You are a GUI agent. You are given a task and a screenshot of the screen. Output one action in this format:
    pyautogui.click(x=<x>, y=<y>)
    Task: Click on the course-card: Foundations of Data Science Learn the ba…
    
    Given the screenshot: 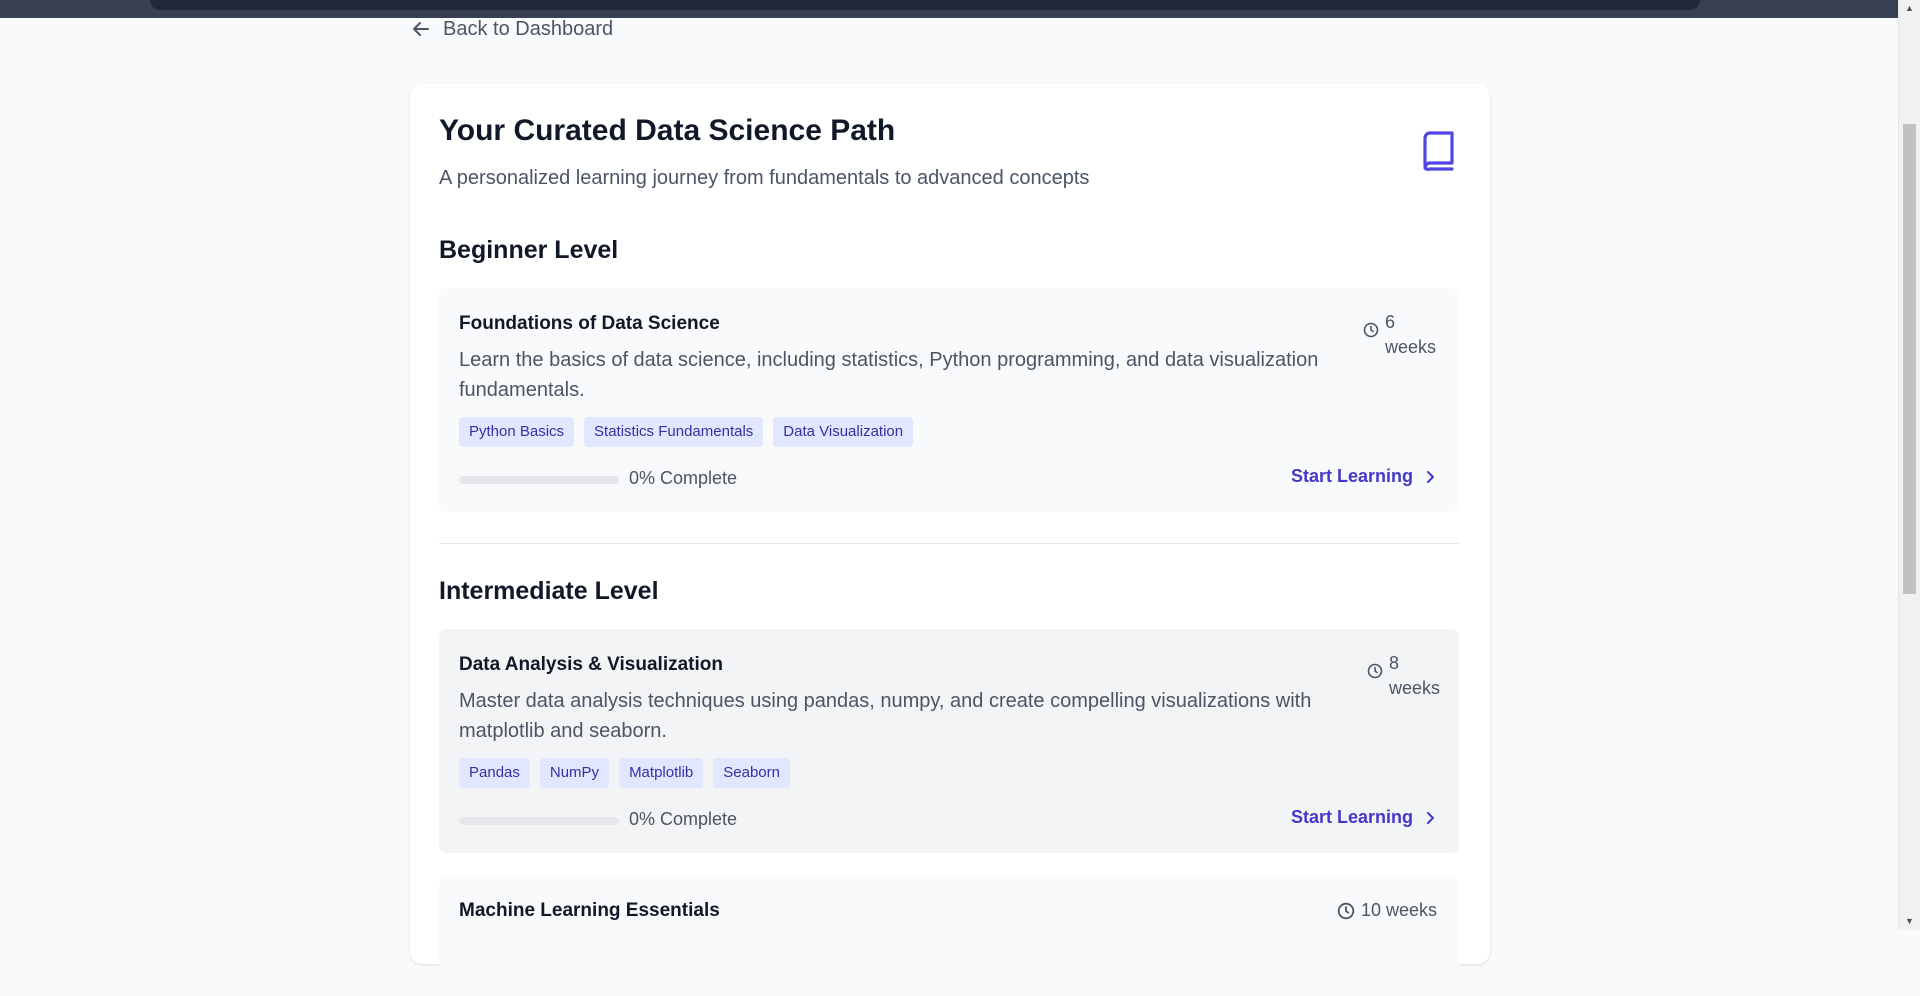 What is the action you would take?
    pyautogui.click(x=949, y=400)
    